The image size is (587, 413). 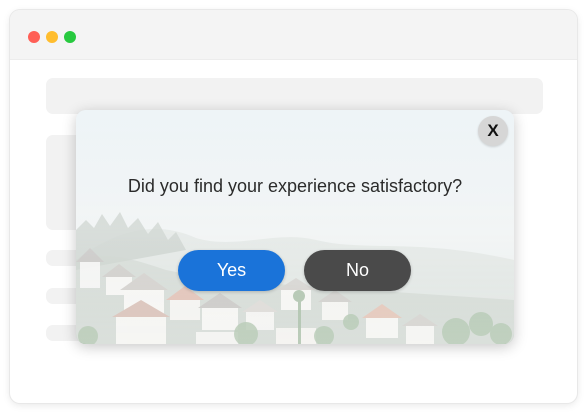 I want to click on maximize-window-dot, so click(x=70, y=37).